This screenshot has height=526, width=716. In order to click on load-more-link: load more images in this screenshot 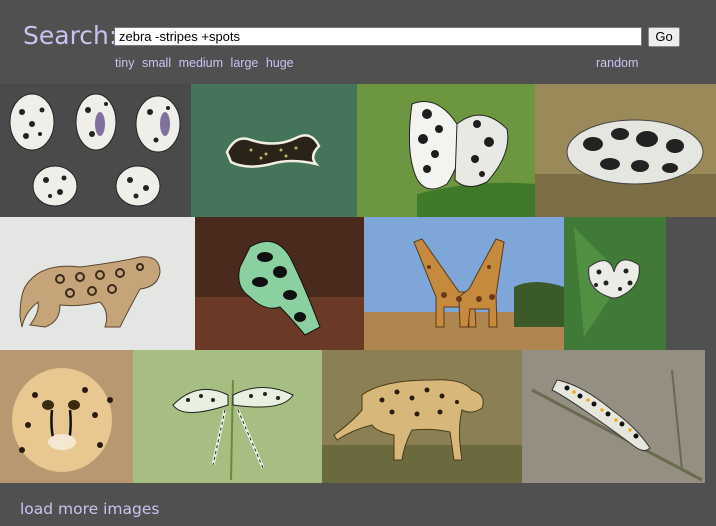, I will do `click(90, 509)`.